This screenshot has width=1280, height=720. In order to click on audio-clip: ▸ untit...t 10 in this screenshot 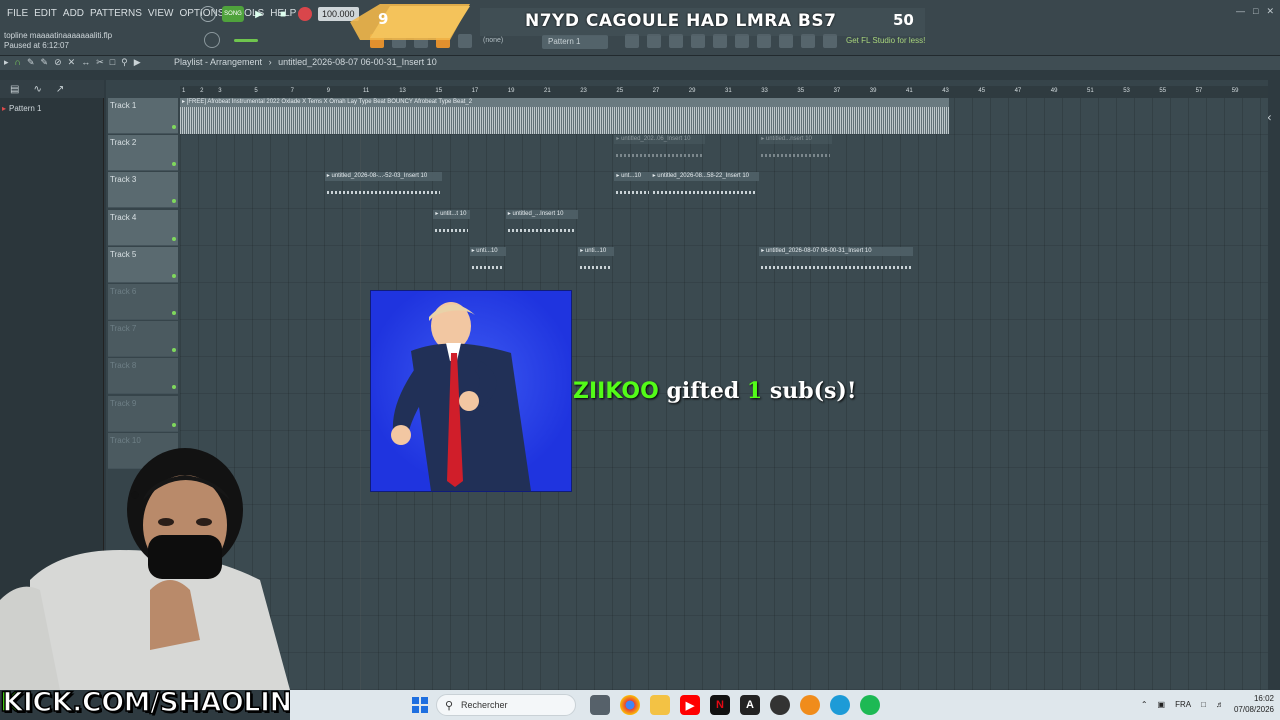, I will do `click(451, 227)`.